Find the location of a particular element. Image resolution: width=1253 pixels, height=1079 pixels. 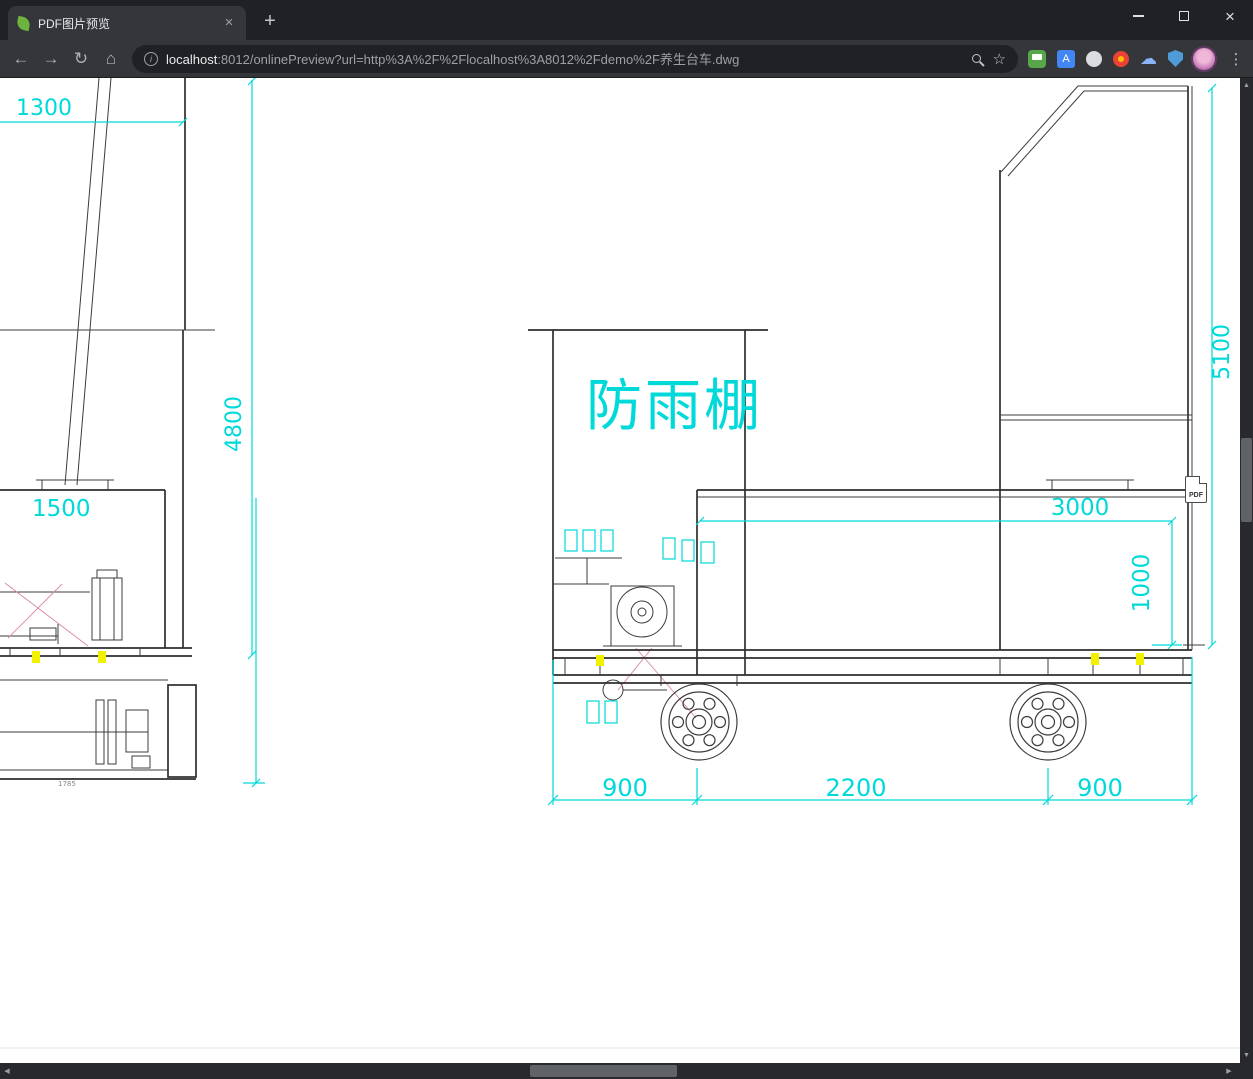

dim-1000: 1000 is located at coordinates (1142, 583).